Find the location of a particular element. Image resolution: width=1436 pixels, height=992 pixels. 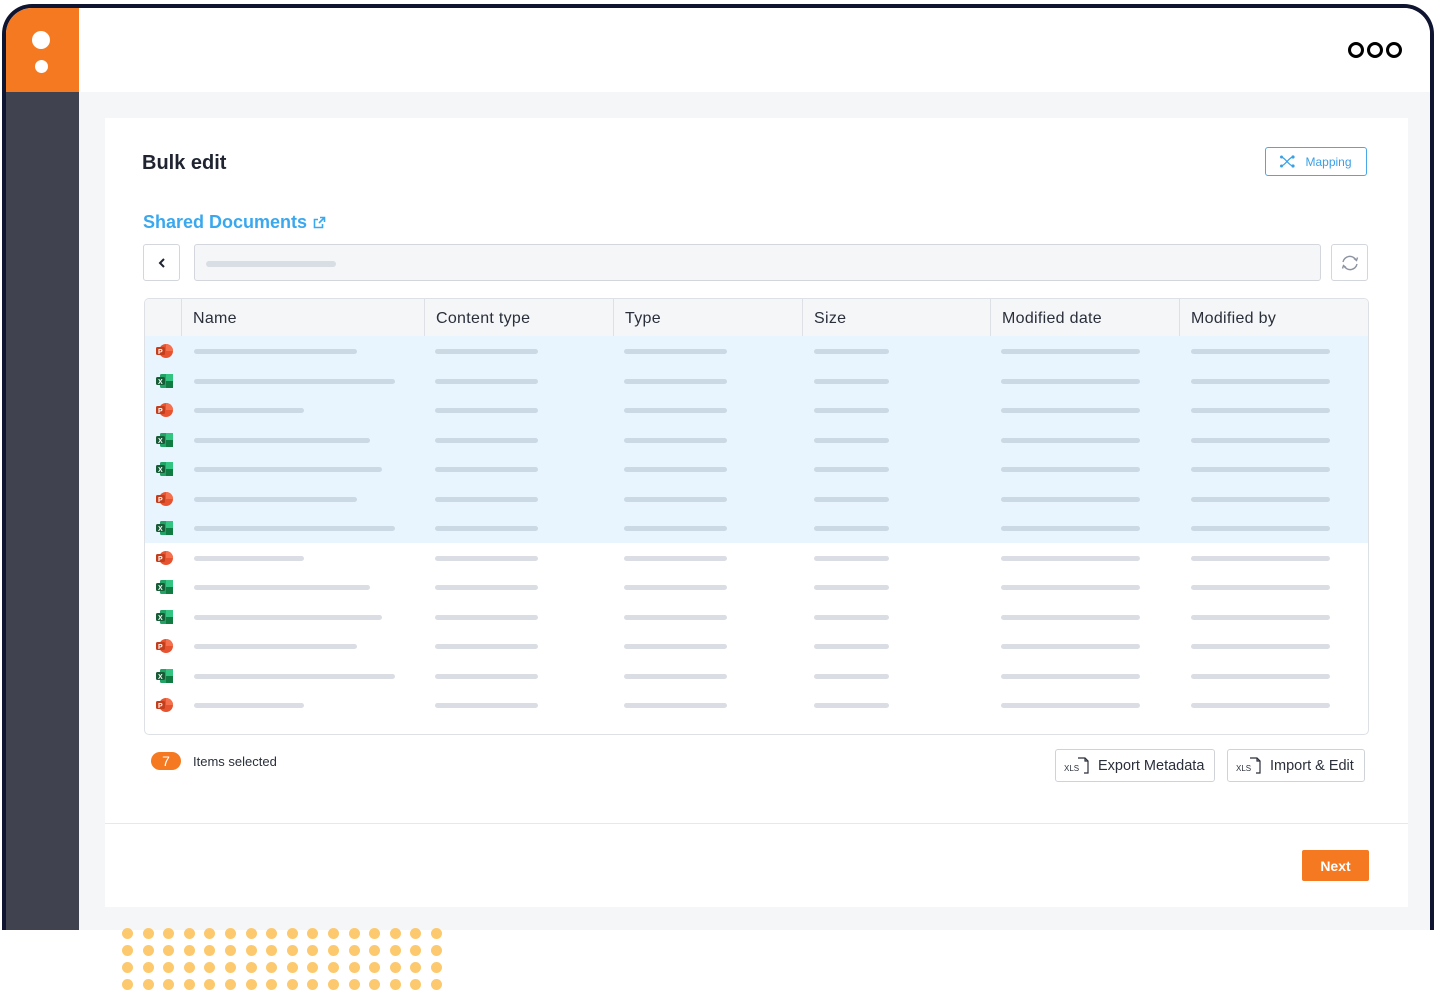

import-edit-button: XLS Import & Edit is located at coordinates (1296, 765).